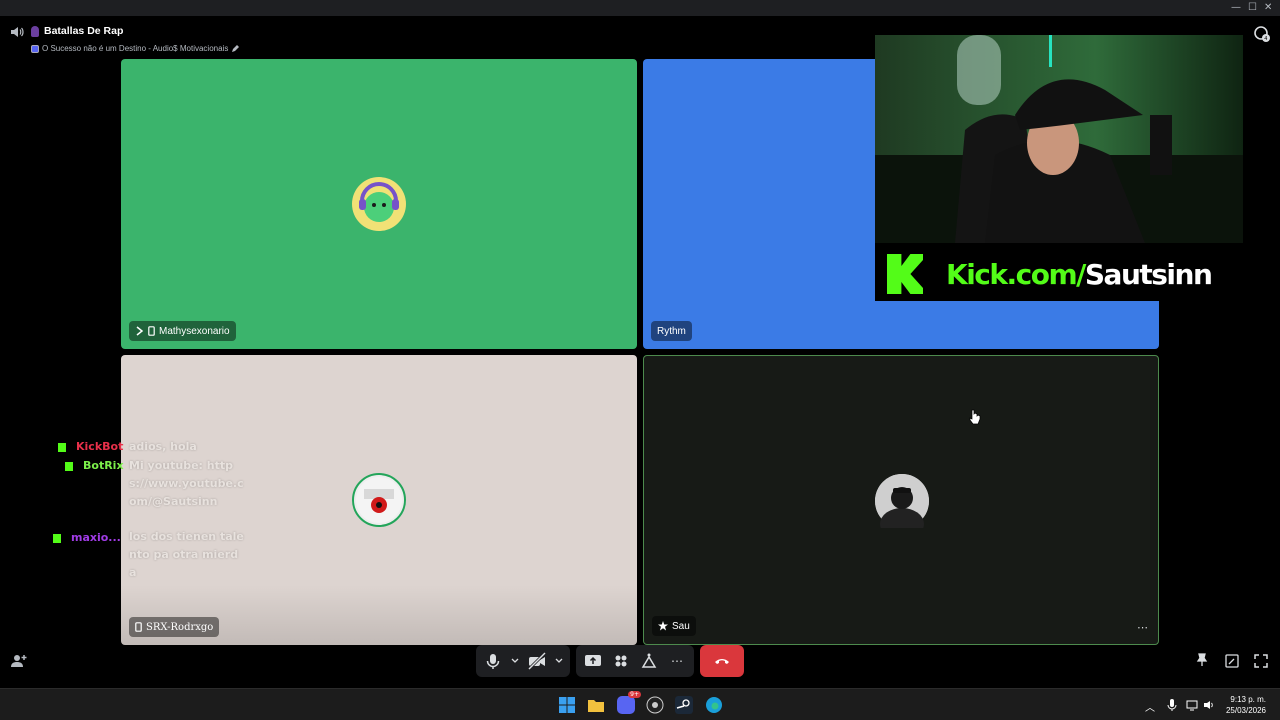 This screenshot has height=720, width=1280. What do you see at coordinates (655, 705) in the screenshot?
I see `obs-icon` at bounding box center [655, 705].